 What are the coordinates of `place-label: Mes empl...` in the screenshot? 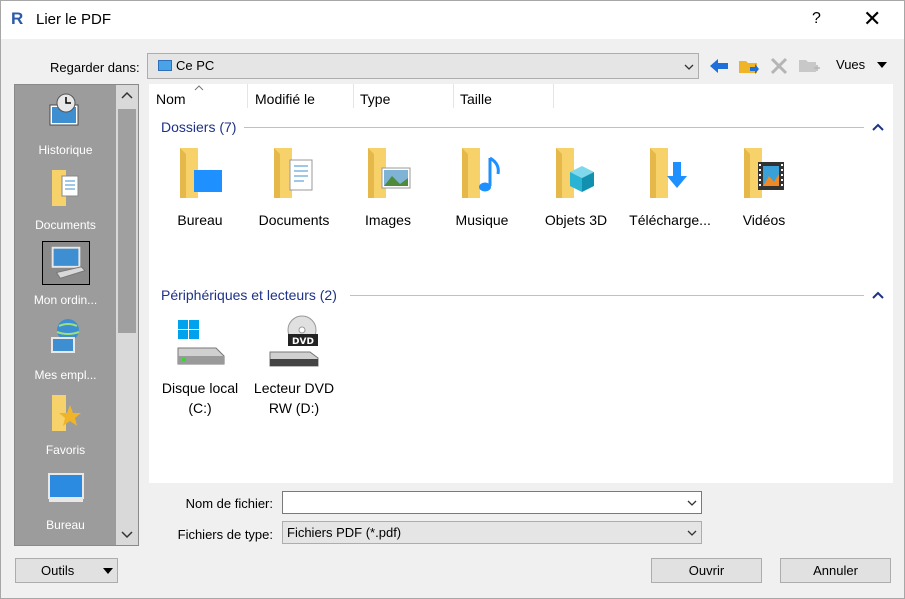 It's located at (65, 375).